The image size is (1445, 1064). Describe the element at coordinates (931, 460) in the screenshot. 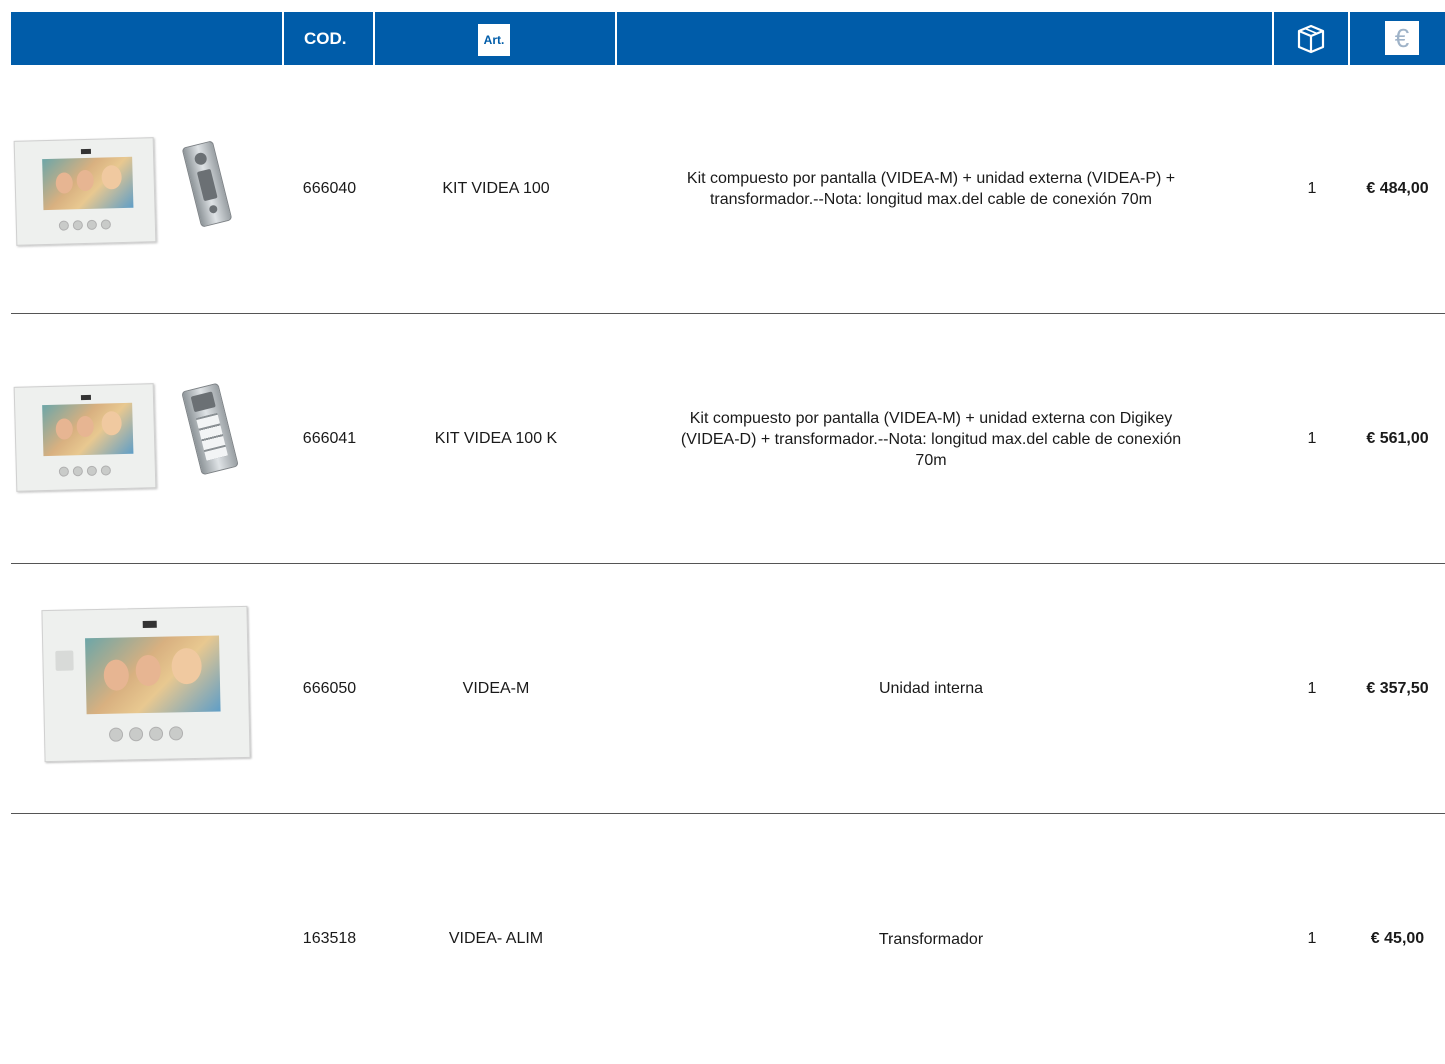

I see `description-line: 70m` at that location.